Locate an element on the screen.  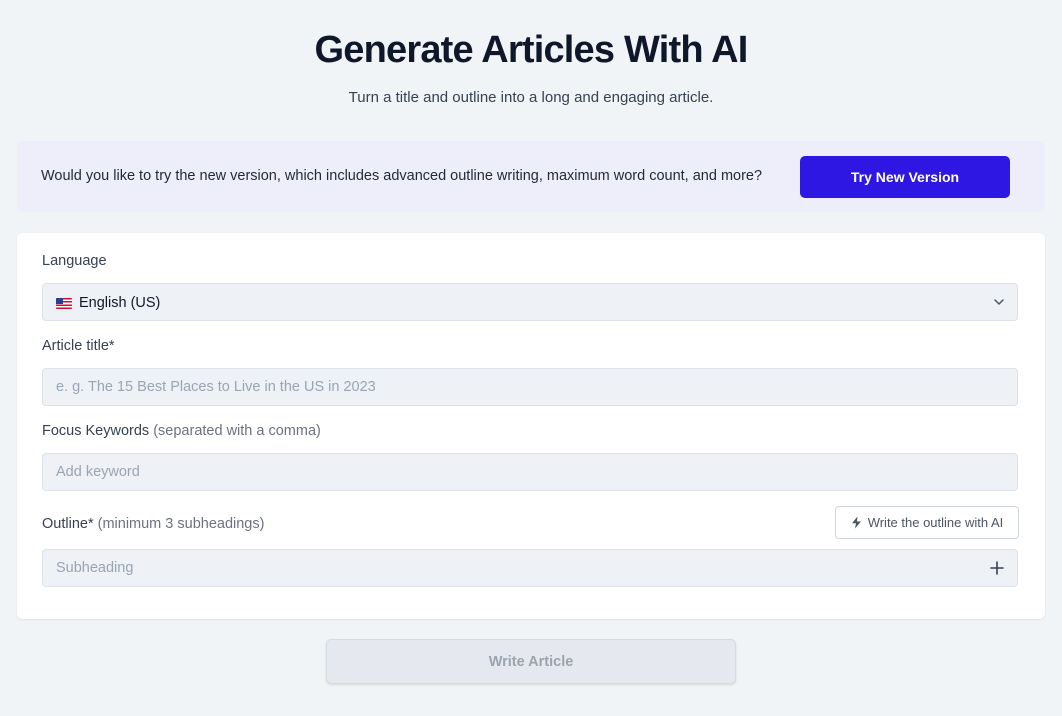
language-label: Language is located at coordinates (74, 261).